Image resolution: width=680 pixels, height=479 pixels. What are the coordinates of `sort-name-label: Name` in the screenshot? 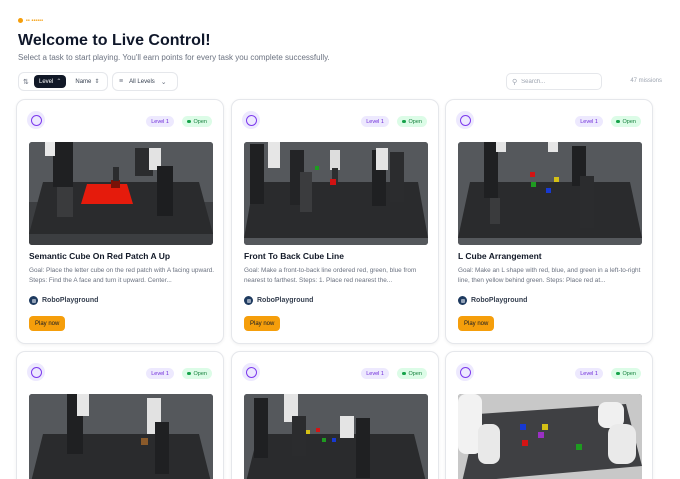 It's located at (83, 81).